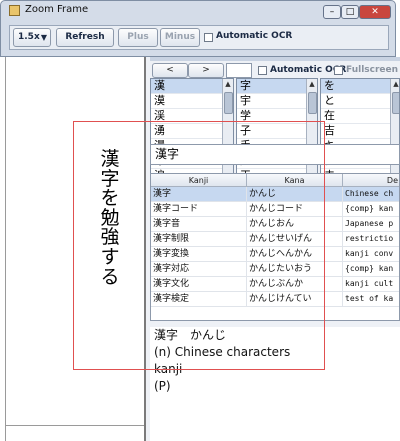 The width and height of the screenshot is (400, 441). Describe the element at coordinates (14, 10) in the screenshot. I see `app-icon` at that location.